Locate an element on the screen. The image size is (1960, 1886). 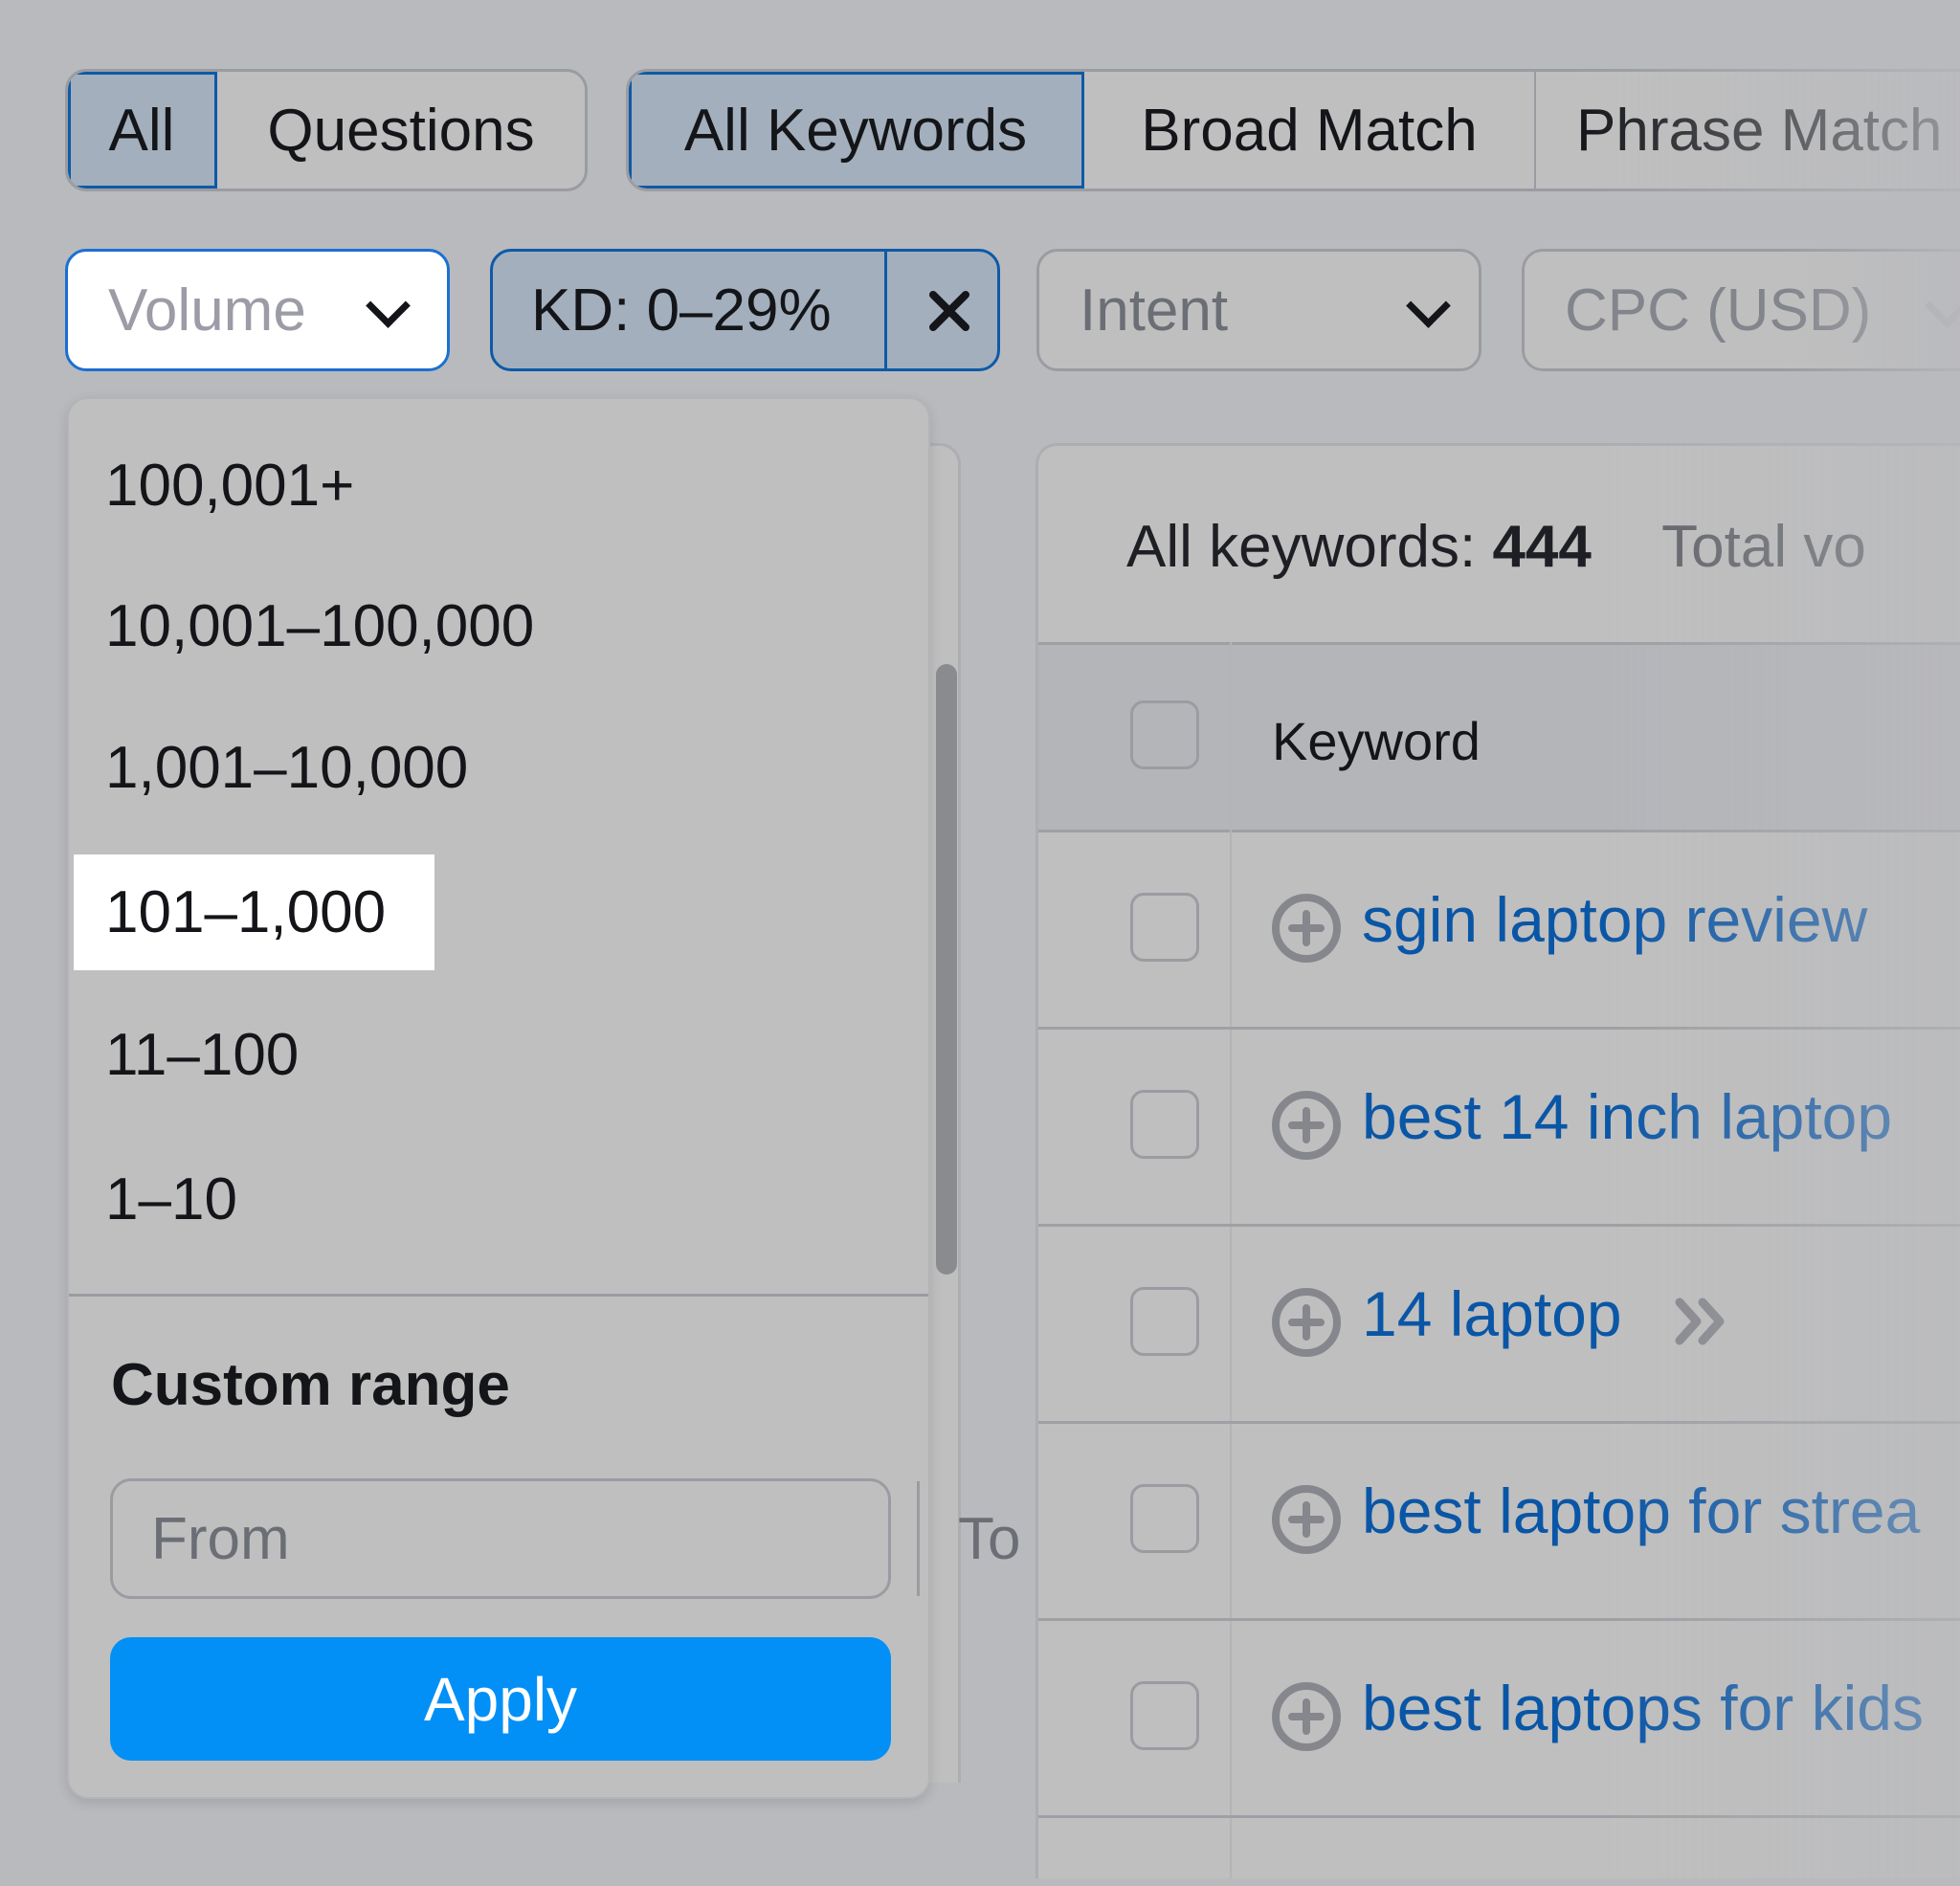
volume-filter-label: Volume is located at coordinates (207, 310).